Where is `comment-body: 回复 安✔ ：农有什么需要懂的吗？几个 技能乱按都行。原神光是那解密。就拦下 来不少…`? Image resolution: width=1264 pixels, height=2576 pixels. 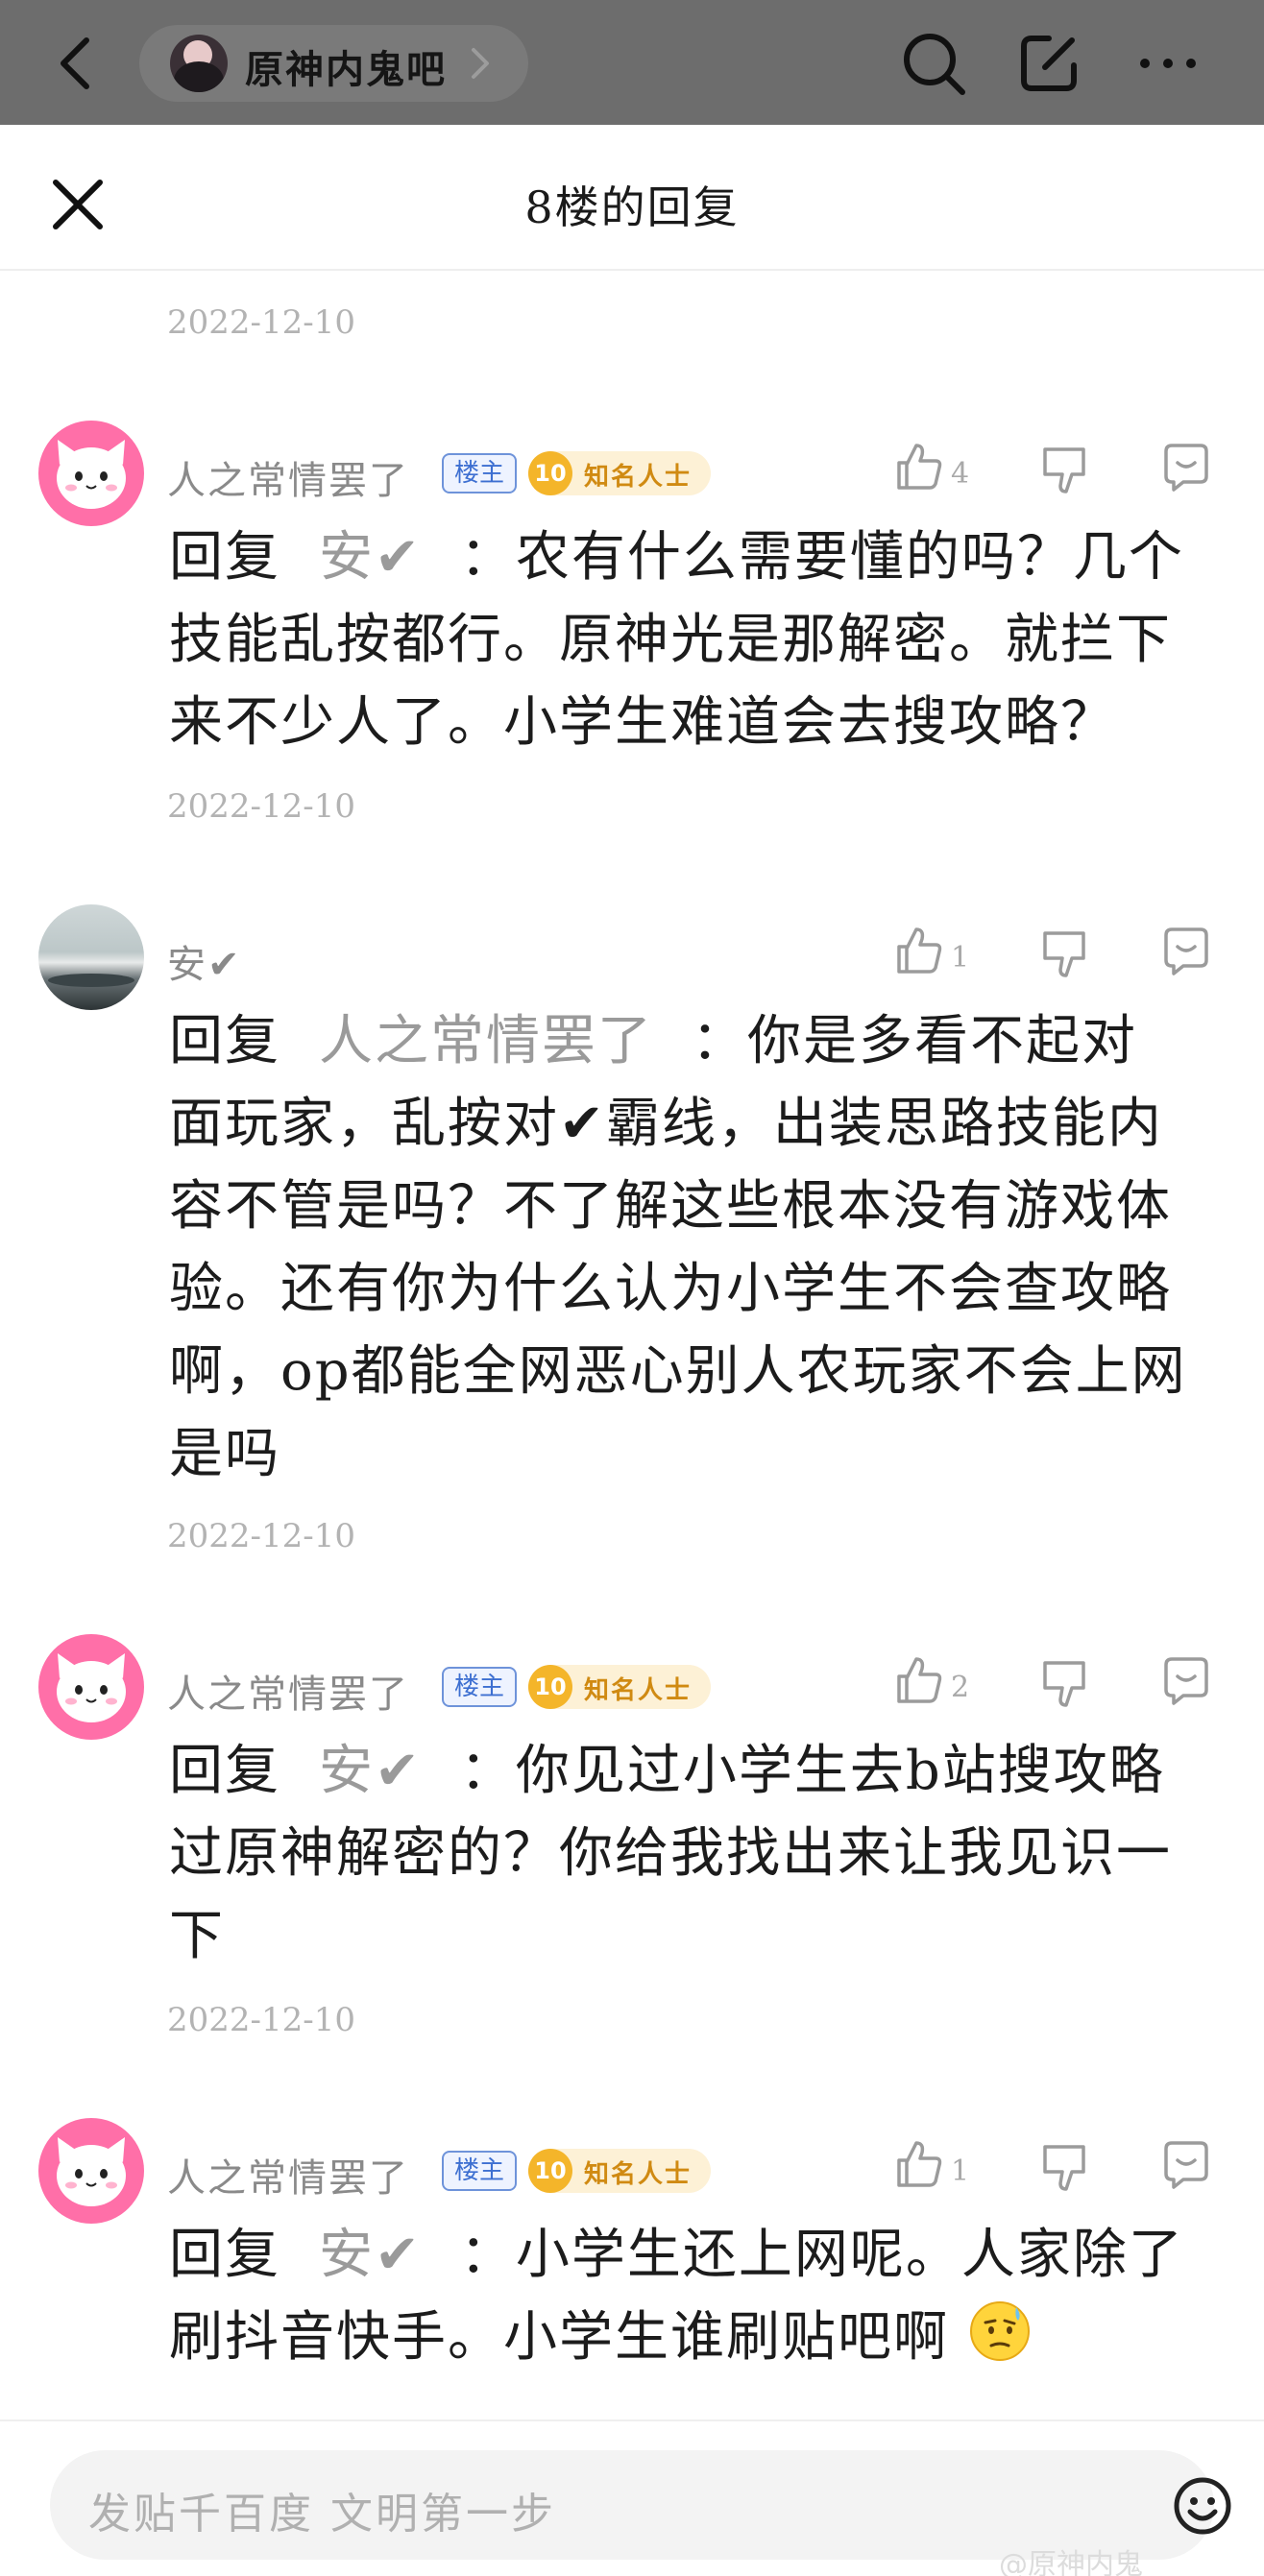 comment-body: 回复 安✔ ：农有什么需要懂的吗？几个 技能乱按都行。原神光是那解密。就拦下 来不少… is located at coordinates (697, 640).